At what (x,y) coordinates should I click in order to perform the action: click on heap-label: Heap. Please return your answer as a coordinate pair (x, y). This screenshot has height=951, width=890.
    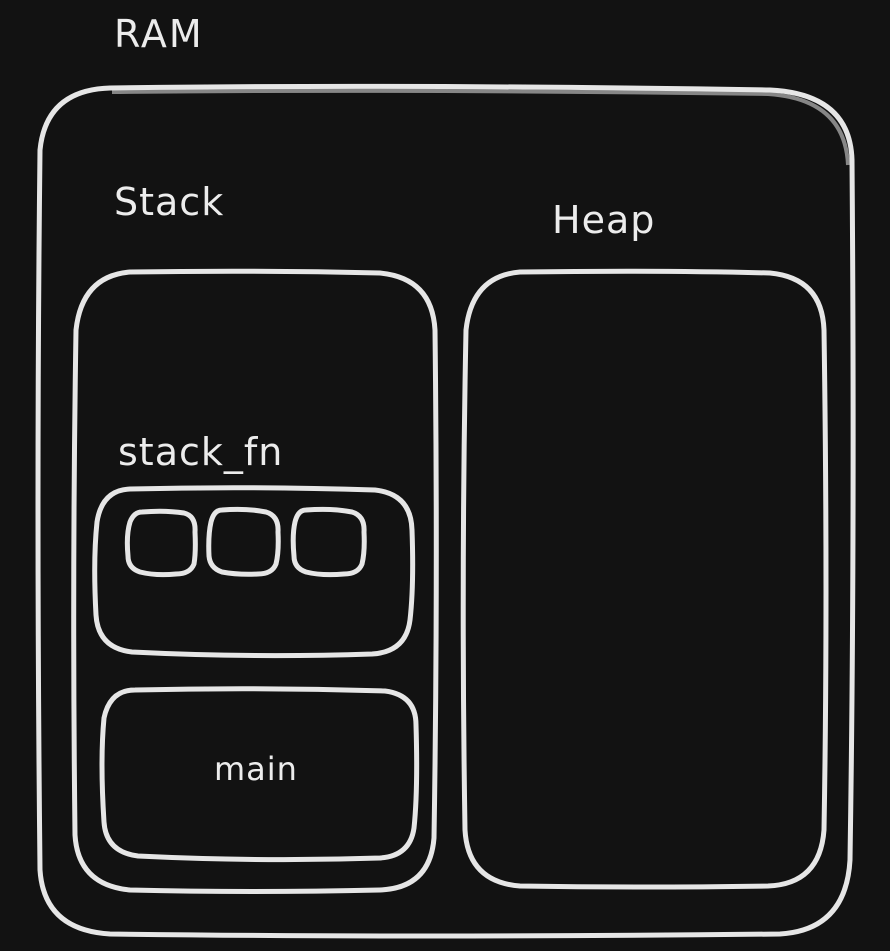
    Looking at the image, I should click on (604, 220).